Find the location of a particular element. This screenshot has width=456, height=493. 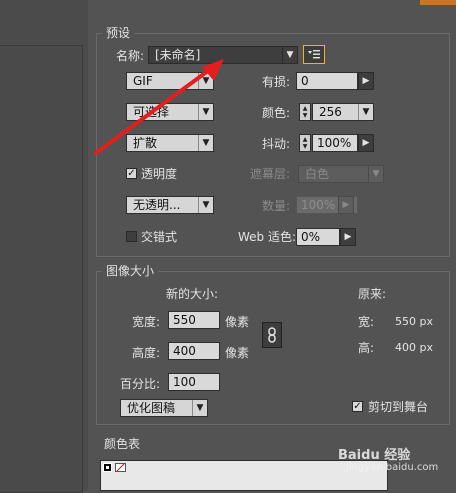

watermark-logo: Baidu 经验 is located at coordinates (374, 455).